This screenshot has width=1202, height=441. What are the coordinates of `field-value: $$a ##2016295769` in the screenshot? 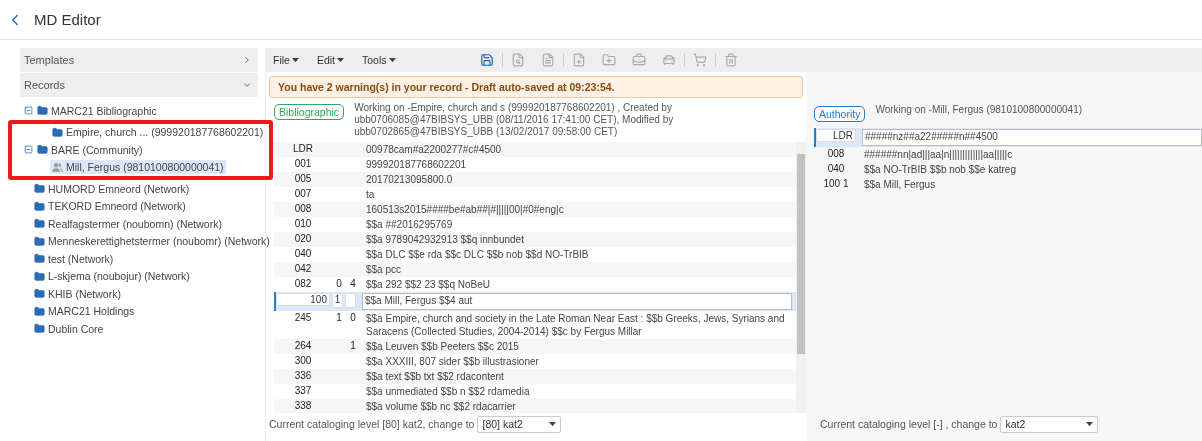 It's located at (409, 224).